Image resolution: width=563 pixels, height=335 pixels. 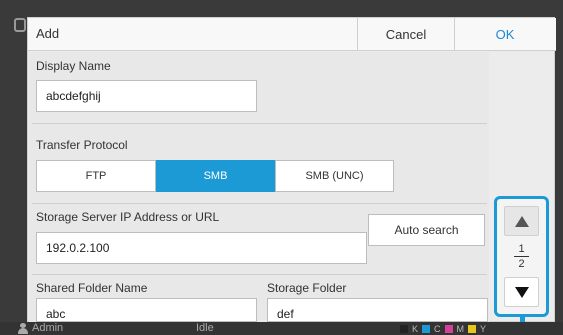 What do you see at coordinates (521, 221) in the screenshot?
I see `page-up-button` at bounding box center [521, 221].